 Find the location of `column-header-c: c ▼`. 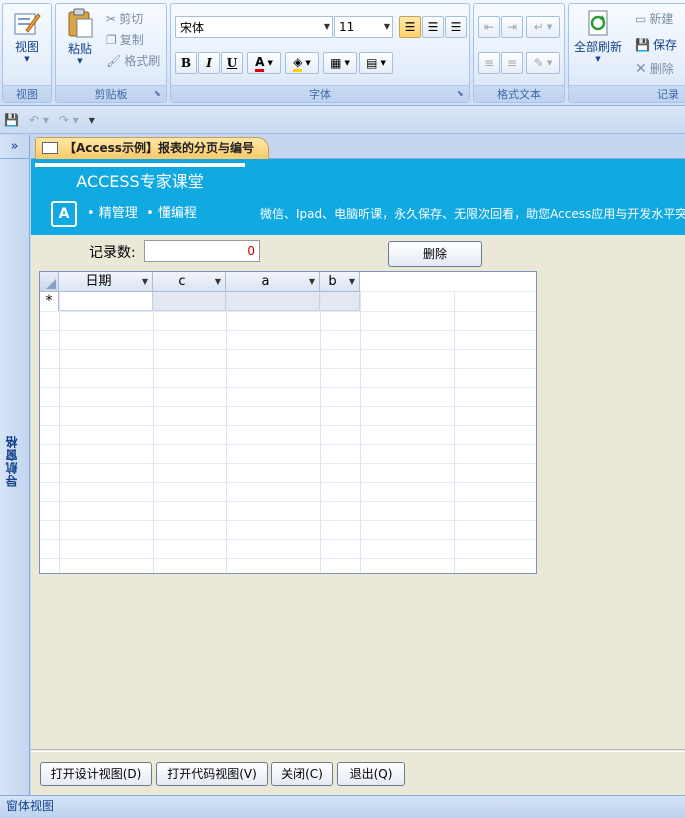

column-header-c: c ▼ is located at coordinates (189, 282).